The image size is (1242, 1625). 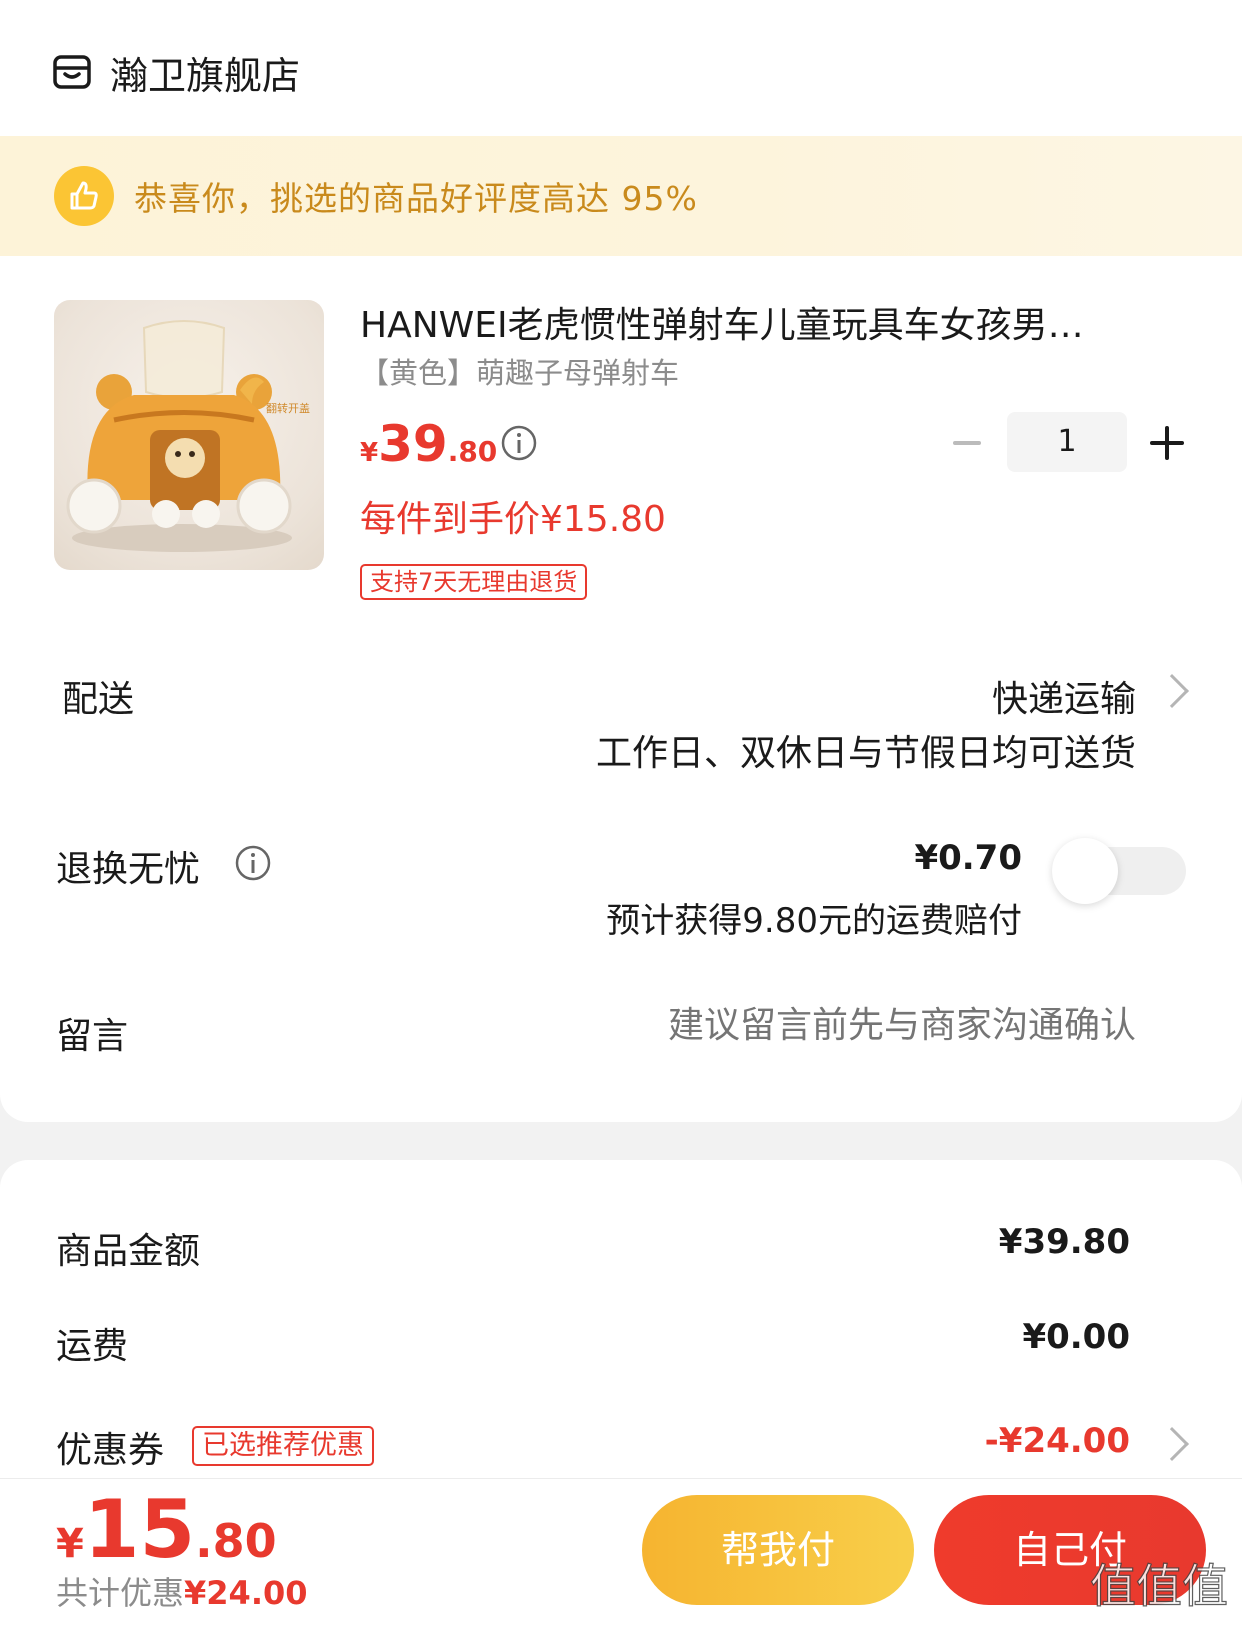 What do you see at coordinates (413, 444) in the screenshot?
I see `price-integer: 39` at bounding box center [413, 444].